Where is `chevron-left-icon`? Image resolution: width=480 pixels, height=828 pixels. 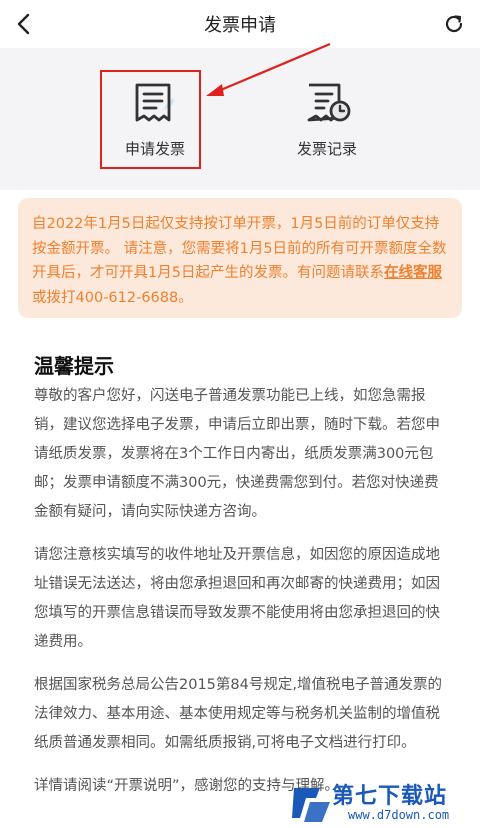 chevron-left-icon is located at coordinates (24, 24).